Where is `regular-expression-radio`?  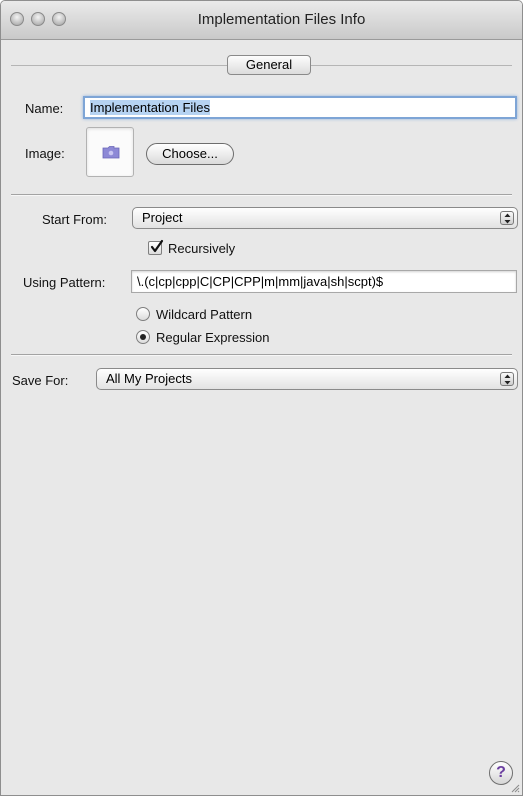
regular-expression-radio is located at coordinates (143, 337).